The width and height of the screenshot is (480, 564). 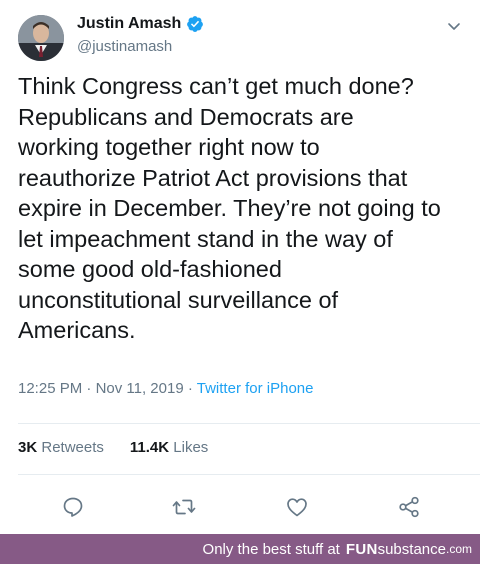 What do you see at coordinates (126, 447) in the screenshot?
I see `tweet-stats: 3K Retweets 11.4K Likes` at bounding box center [126, 447].